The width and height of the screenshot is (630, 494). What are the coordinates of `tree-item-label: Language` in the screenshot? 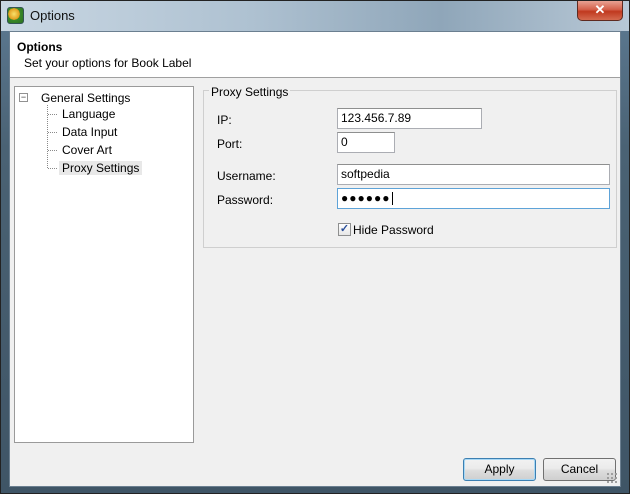 It's located at (88, 114).